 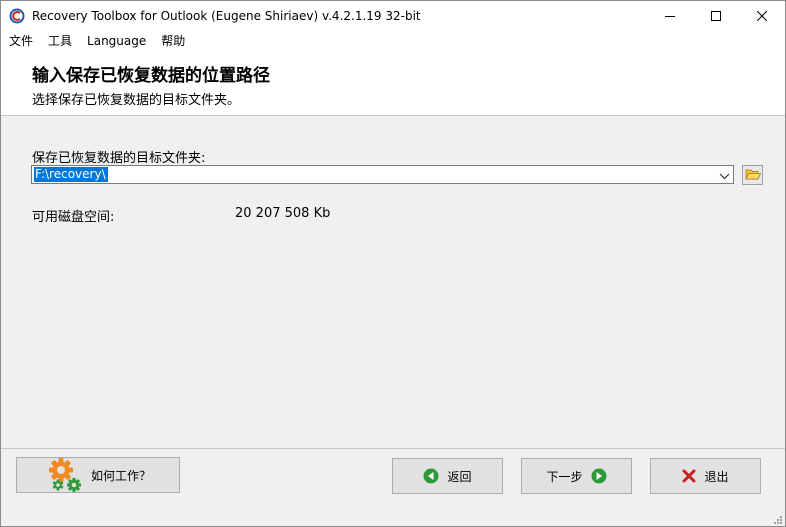 I want to click on menu-bar: 文件 工具 Language 帮助, so click(x=393, y=41).